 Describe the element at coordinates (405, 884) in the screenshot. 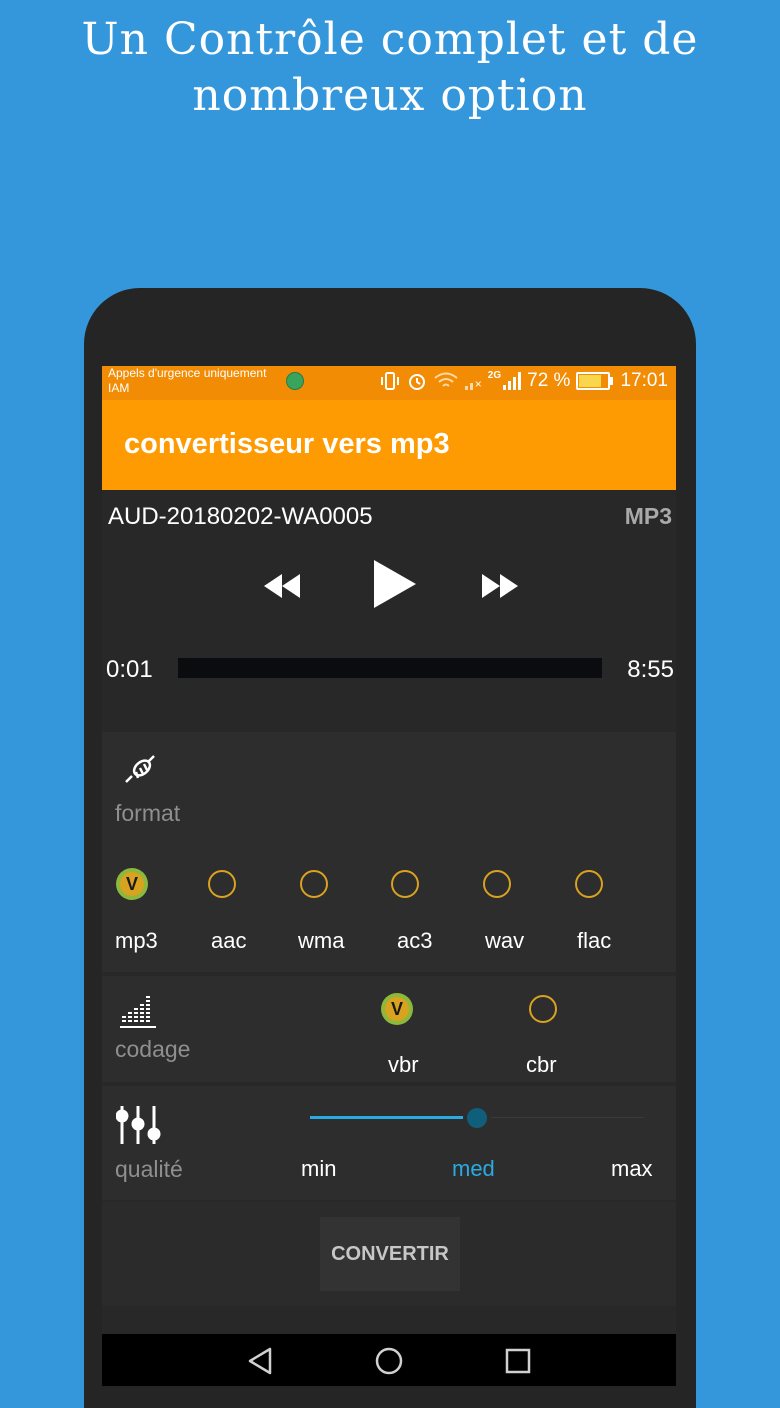

I see `radio-ac3` at that location.